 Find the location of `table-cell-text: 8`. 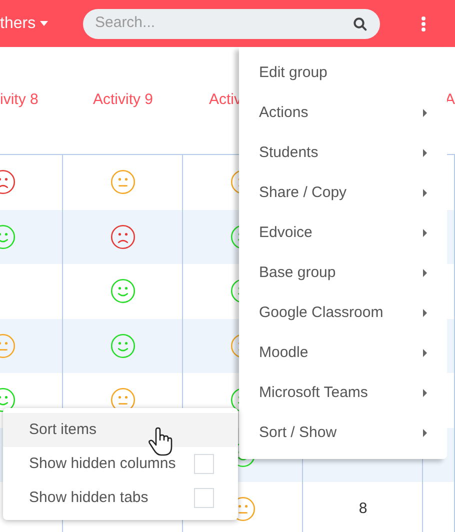

table-cell-text: 8 is located at coordinates (363, 509).